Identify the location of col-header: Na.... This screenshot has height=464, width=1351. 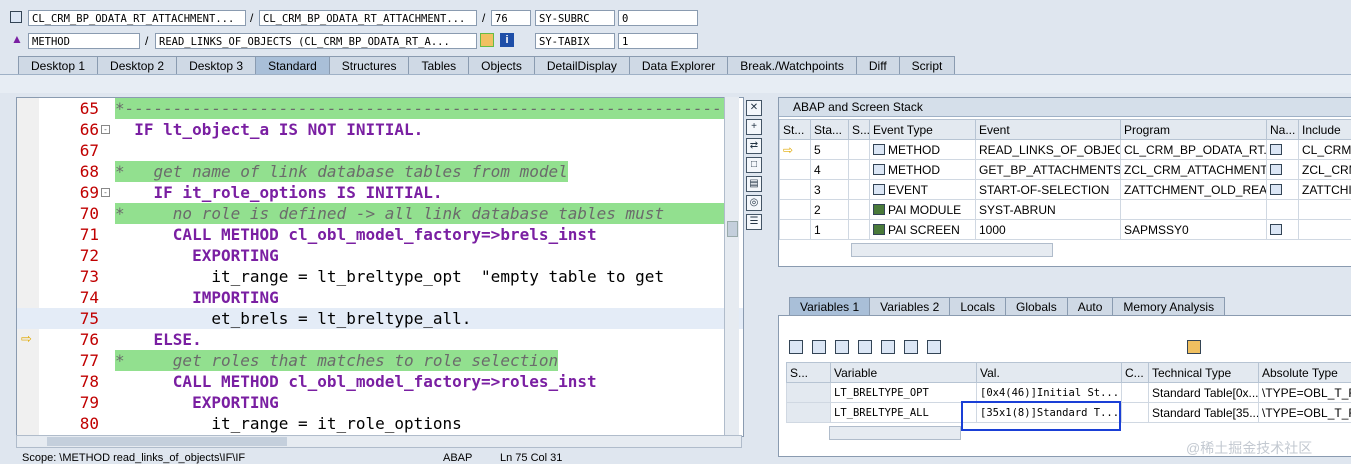
(1282, 129).